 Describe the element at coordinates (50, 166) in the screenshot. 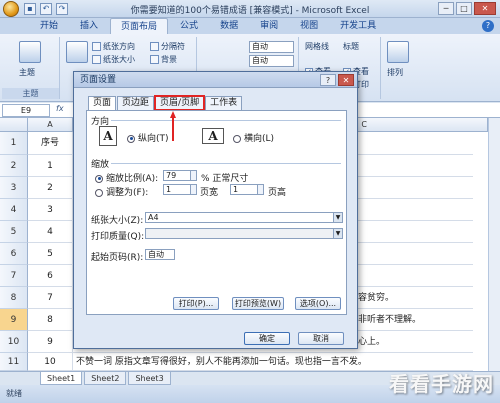

I see `cell-a: 1` at that location.